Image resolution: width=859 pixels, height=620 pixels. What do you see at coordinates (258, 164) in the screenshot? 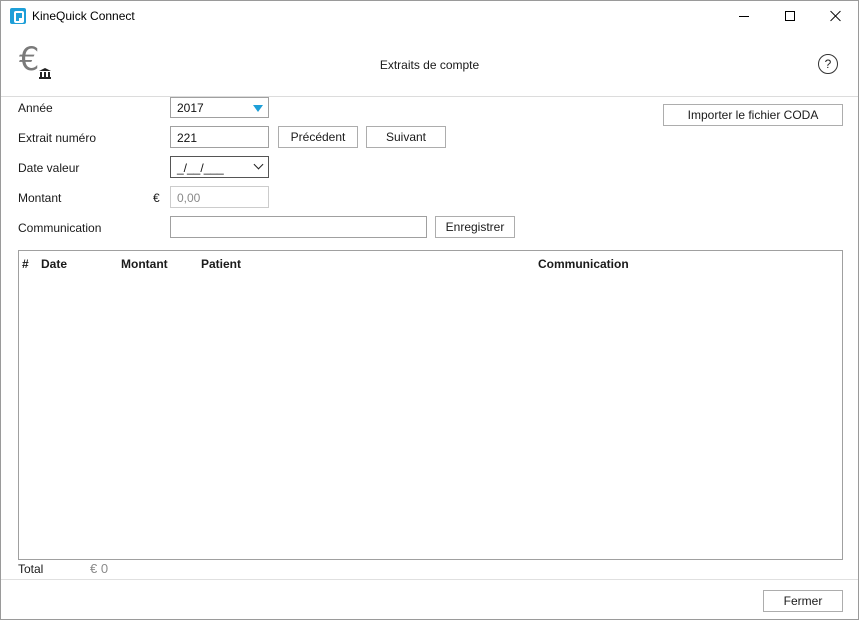
I see `chevron-down-icon` at bounding box center [258, 164].